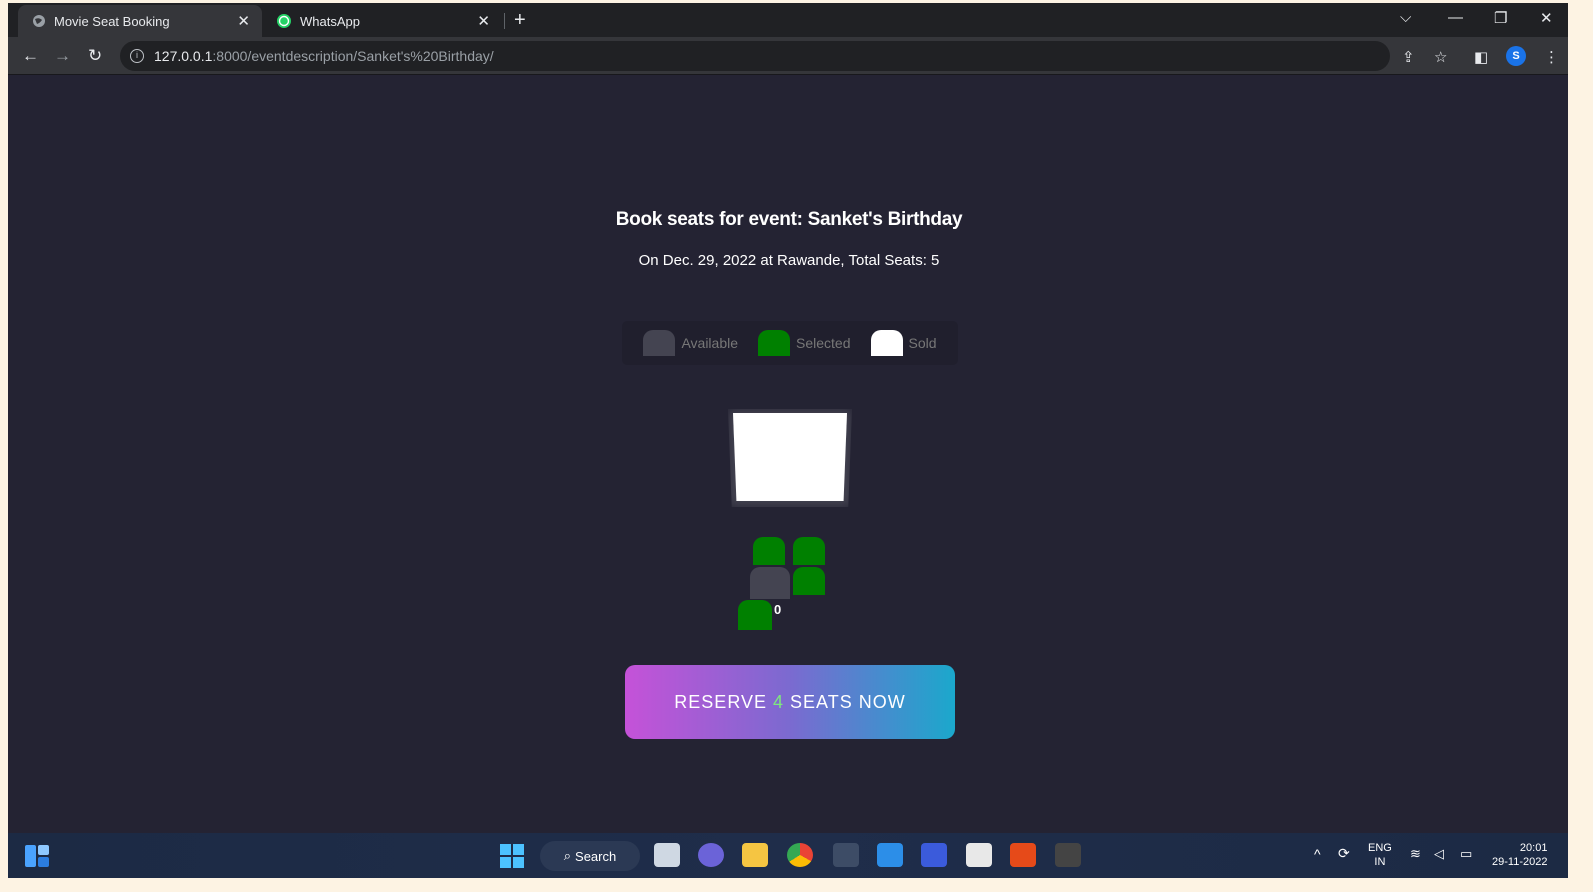  I want to click on legend-selected: Selected, so click(804, 343).